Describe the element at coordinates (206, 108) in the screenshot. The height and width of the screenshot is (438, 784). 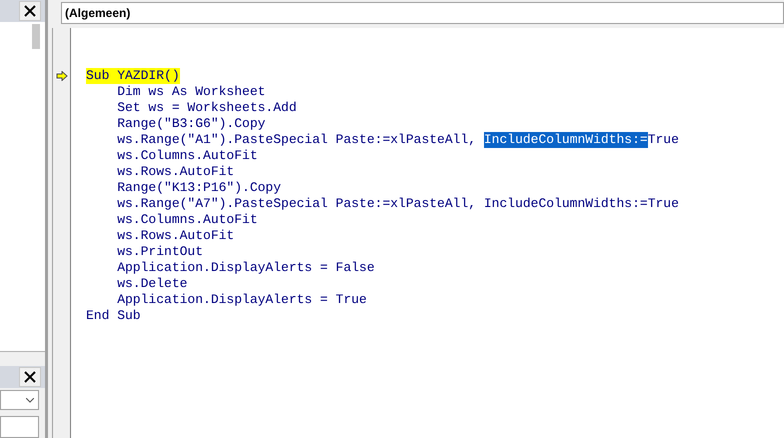
I see `code-text: Set ws = Worksheets.Add` at that location.